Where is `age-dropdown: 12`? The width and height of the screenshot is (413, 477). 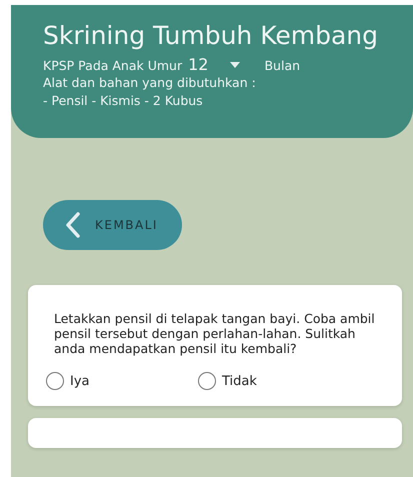
age-dropdown: 12 is located at coordinates (214, 64).